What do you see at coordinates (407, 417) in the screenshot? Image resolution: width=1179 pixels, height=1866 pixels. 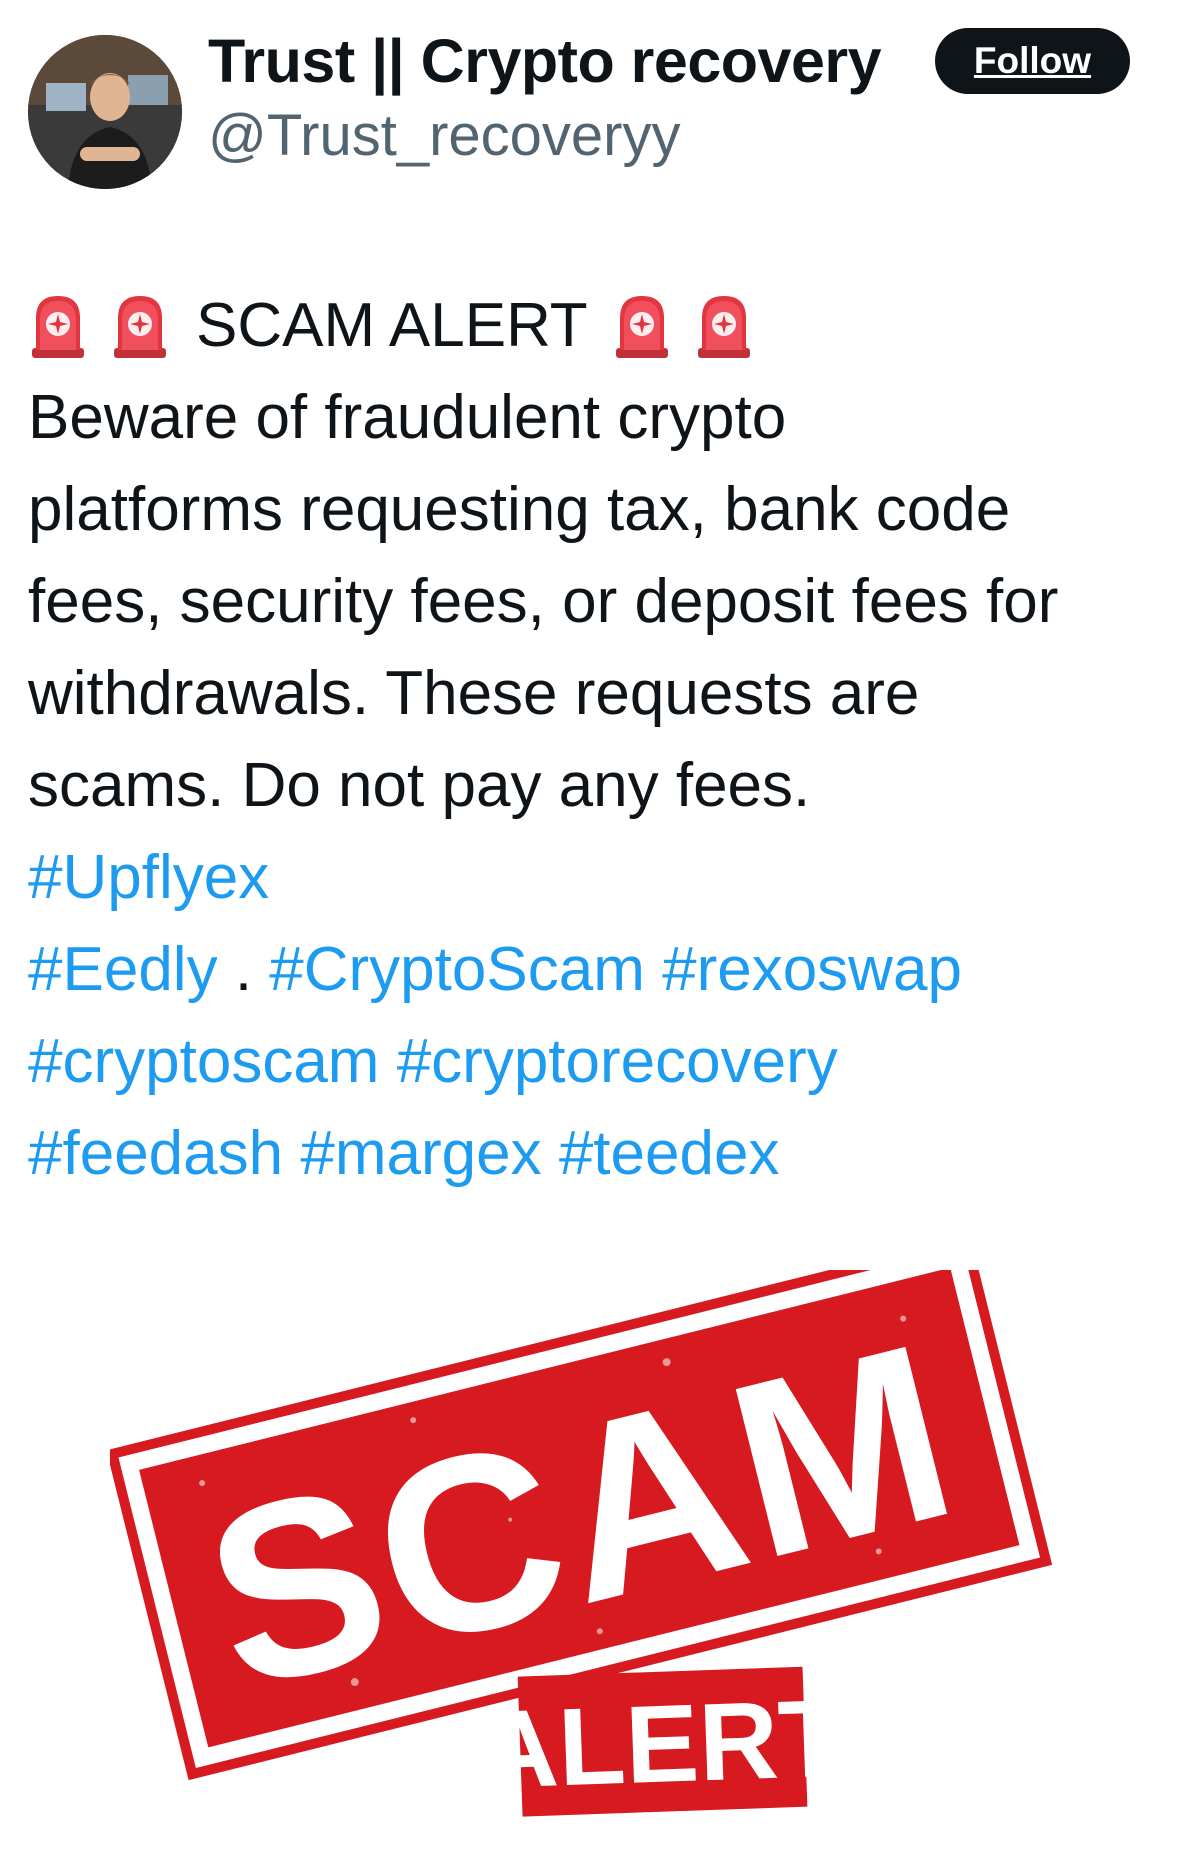 I see `body-line: Beware of fraudulent crypto` at bounding box center [407, 417].